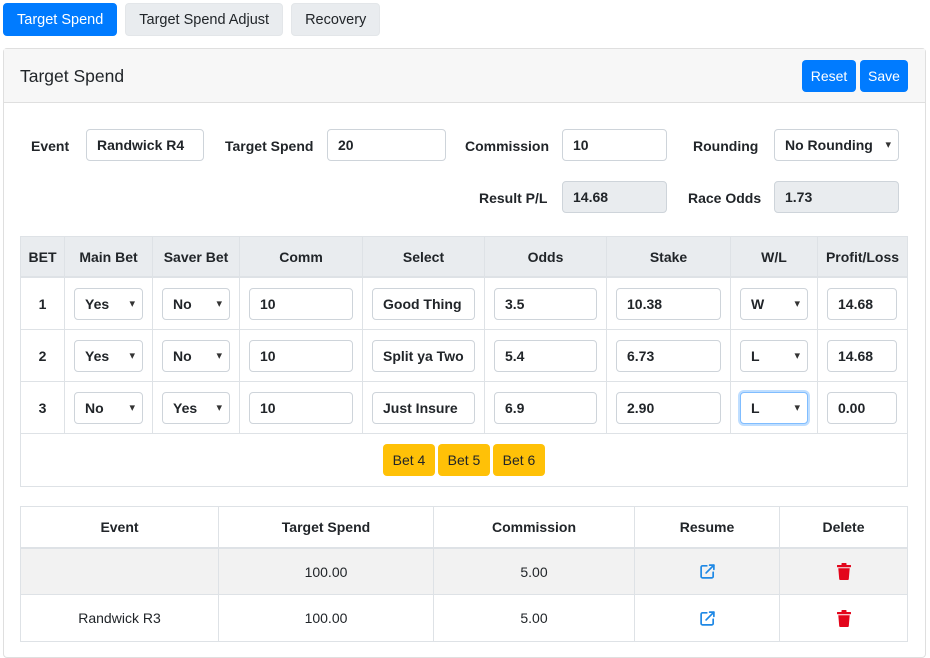 The width and height of the screenshot is (930, 658). Describe the element at coordinates (726, 146) in the screenshot. I see `rounding-label: Rounding` at that location.